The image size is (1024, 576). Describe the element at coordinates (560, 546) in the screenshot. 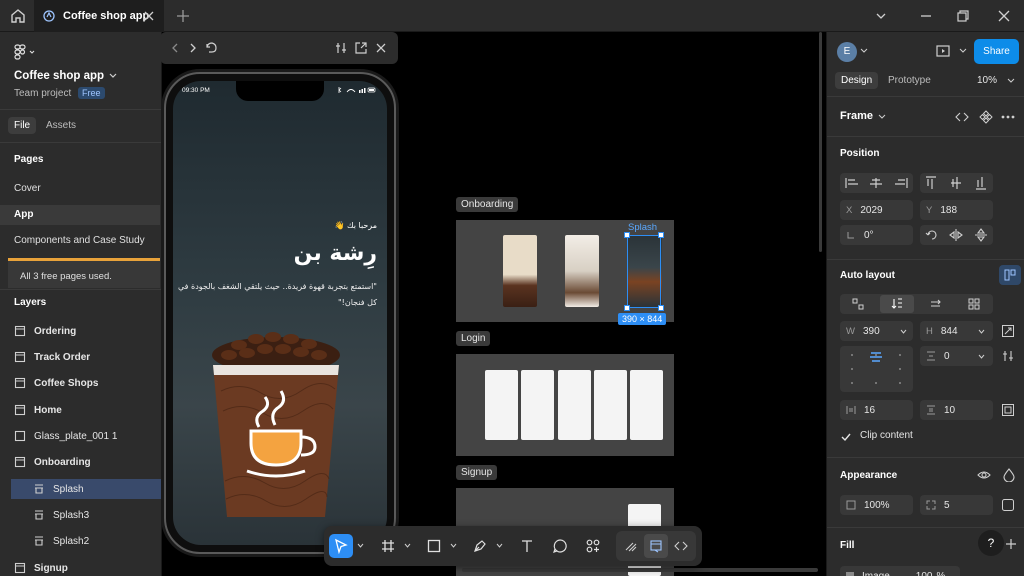

I see `comment-tool` at that location.